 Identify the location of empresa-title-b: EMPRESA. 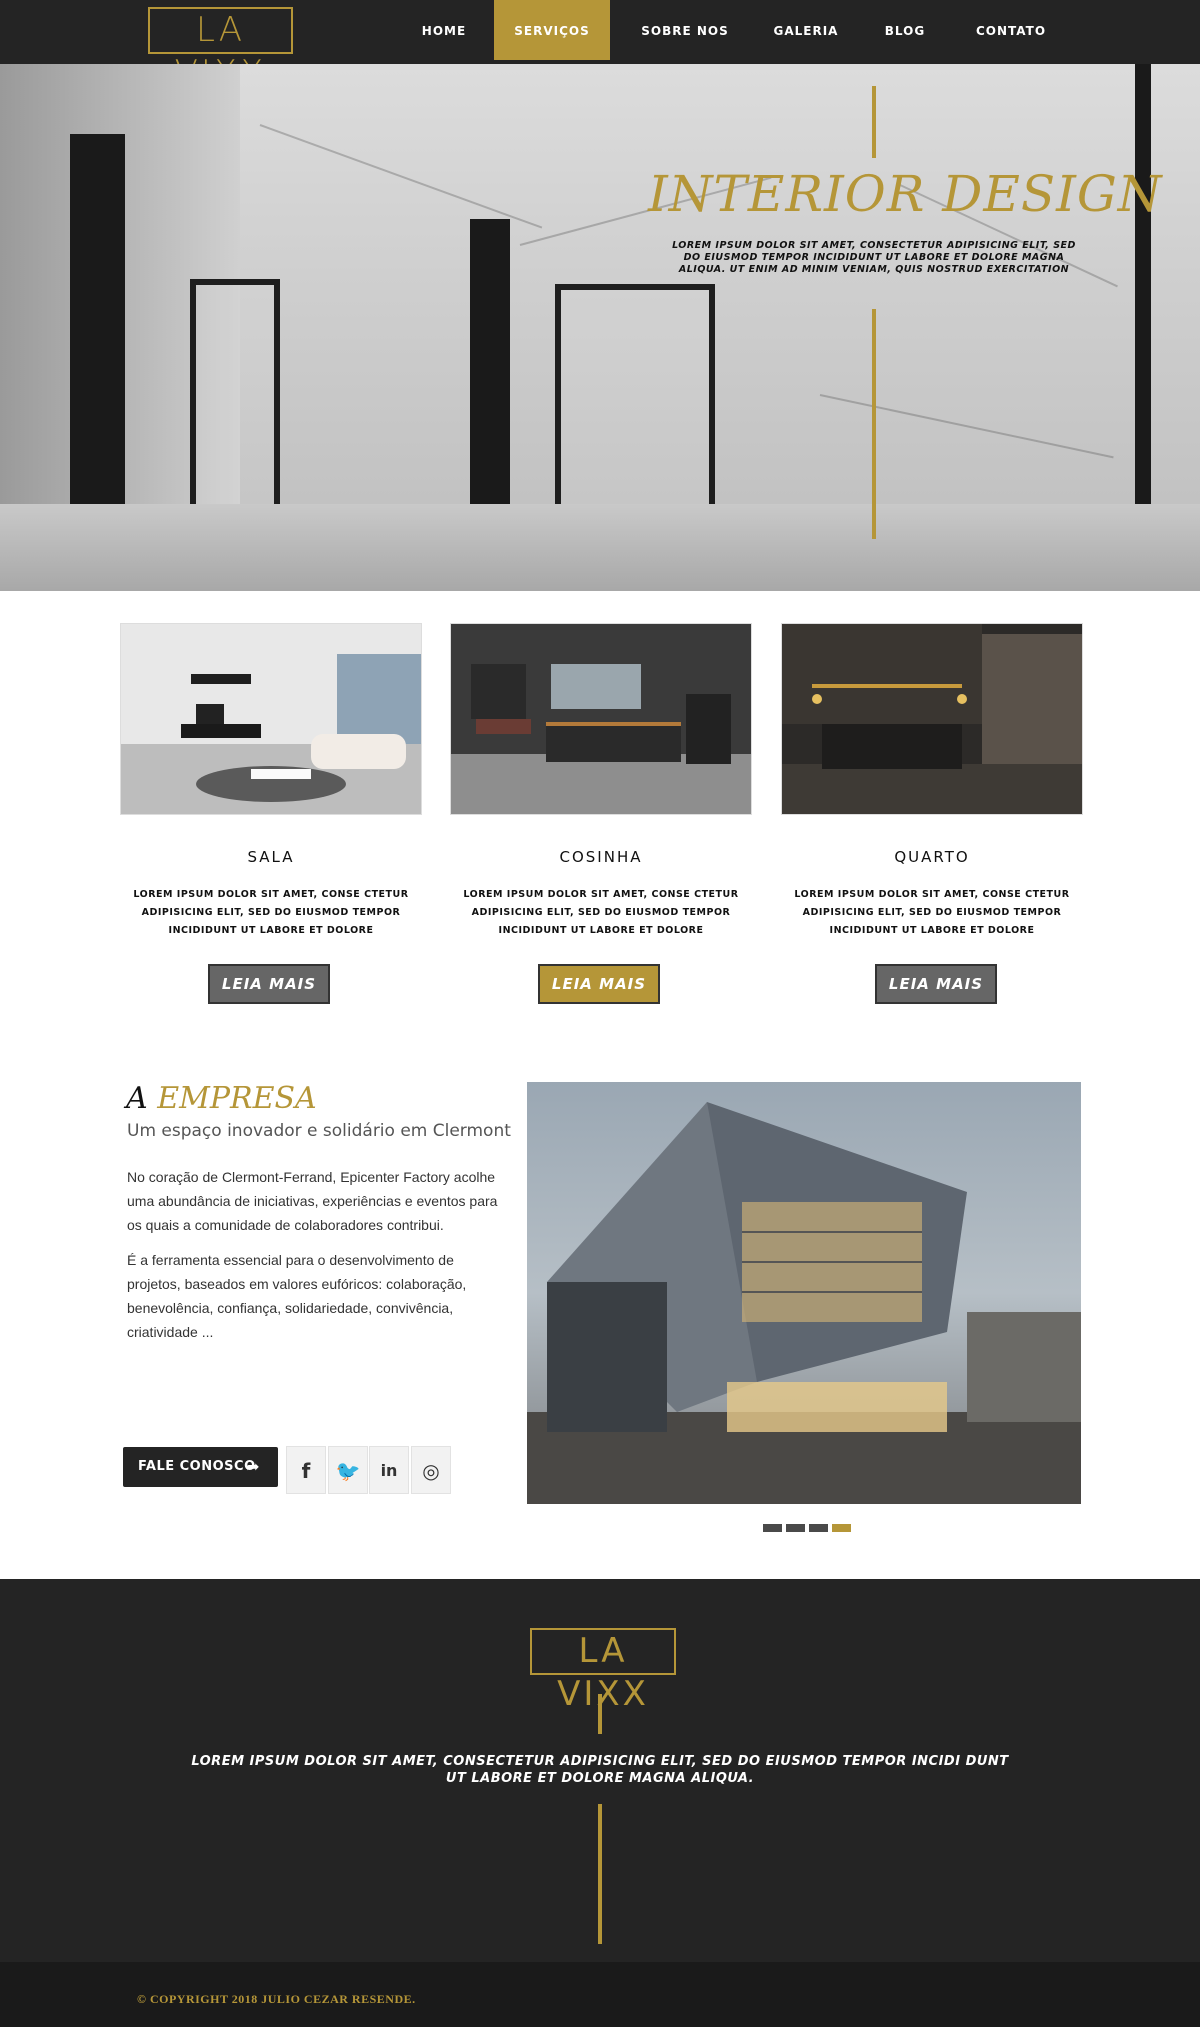
(237, 1098).